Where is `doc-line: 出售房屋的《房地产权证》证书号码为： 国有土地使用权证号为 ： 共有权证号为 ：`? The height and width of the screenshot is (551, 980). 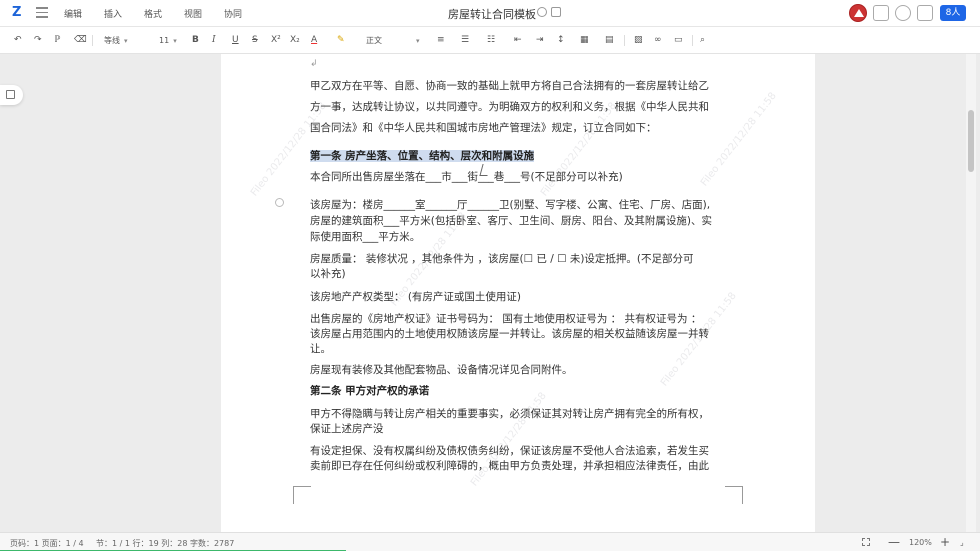 doc-line: 出售房屋的《房地产权证》证书号码为： 国有土地使用权证号为 ： 共有权证号为 ： is located at coordinates (505, 319).